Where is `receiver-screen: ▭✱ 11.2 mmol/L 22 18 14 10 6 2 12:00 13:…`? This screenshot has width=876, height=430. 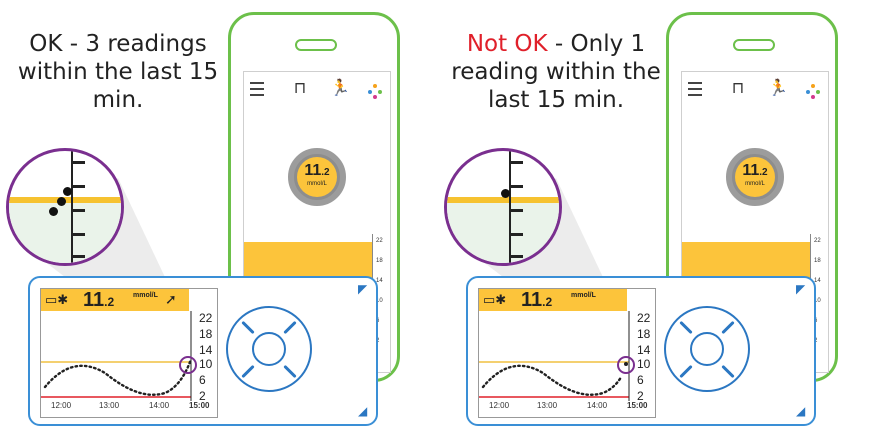 receiver-screen: ▭✱ 11.2 mmol/L 22 18 14 10 6 2 12:00 13:… is located at coordinates (567, 353).